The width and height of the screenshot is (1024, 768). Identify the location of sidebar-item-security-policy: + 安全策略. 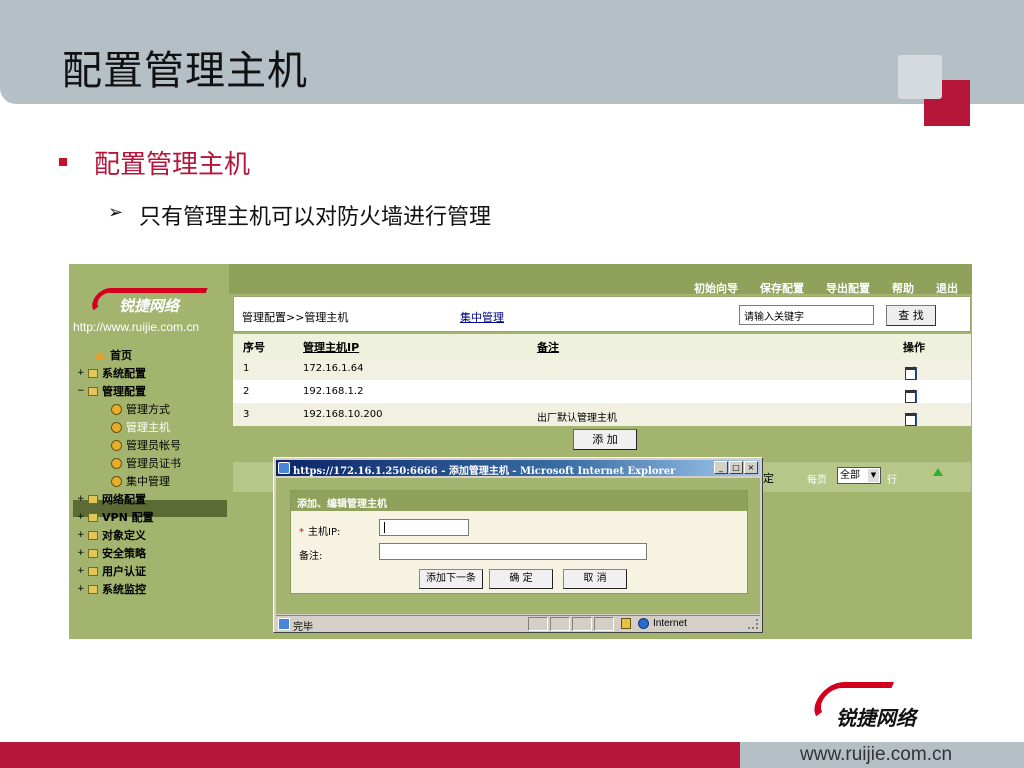
(111, 553).